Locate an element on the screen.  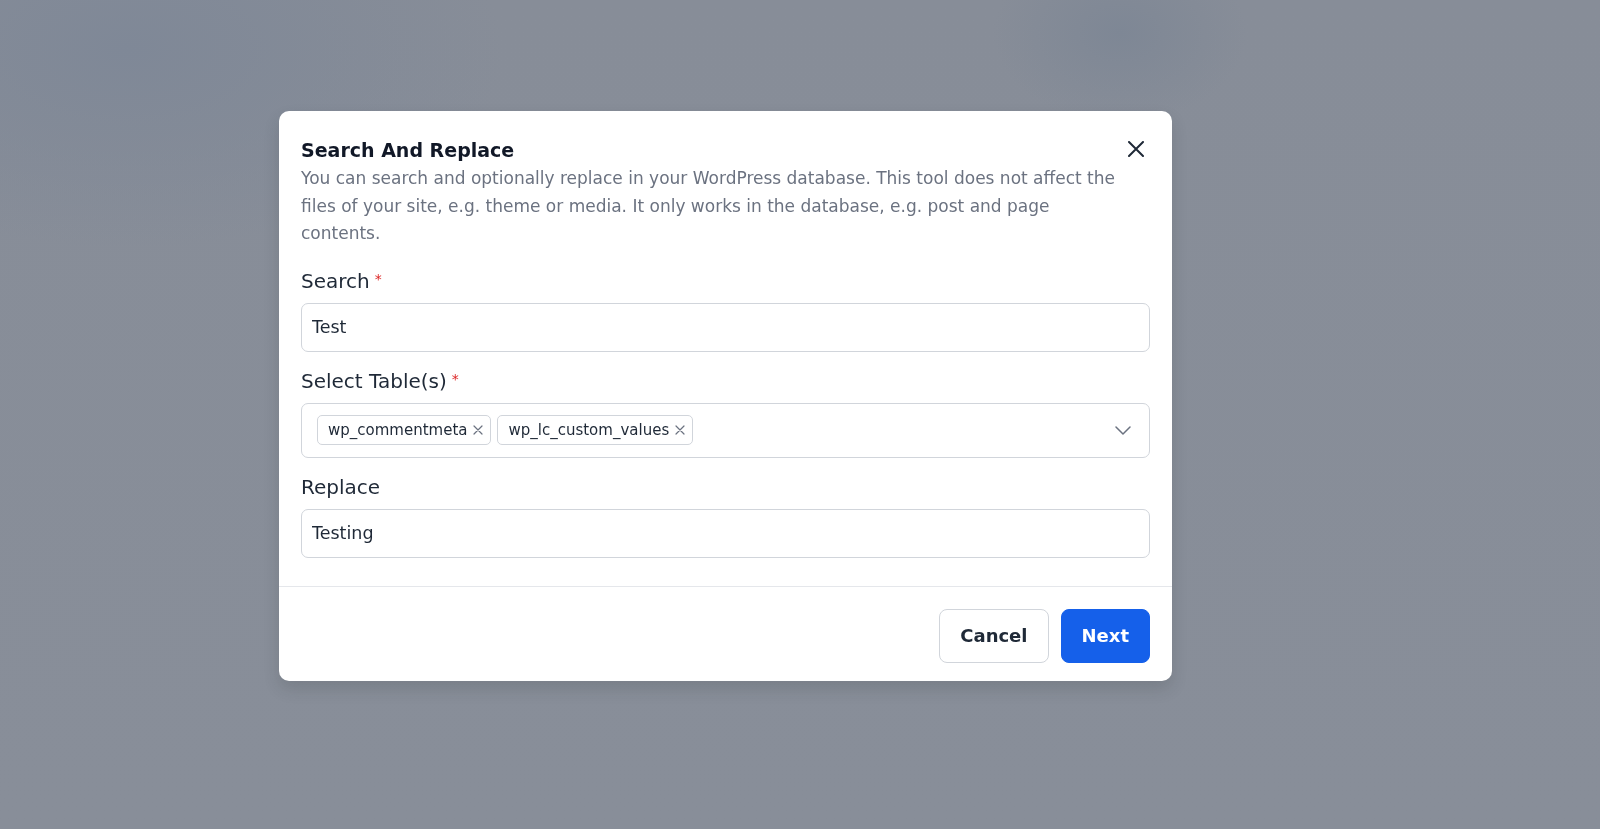
chevron-down-icon is located at coordinates (1123, 430).